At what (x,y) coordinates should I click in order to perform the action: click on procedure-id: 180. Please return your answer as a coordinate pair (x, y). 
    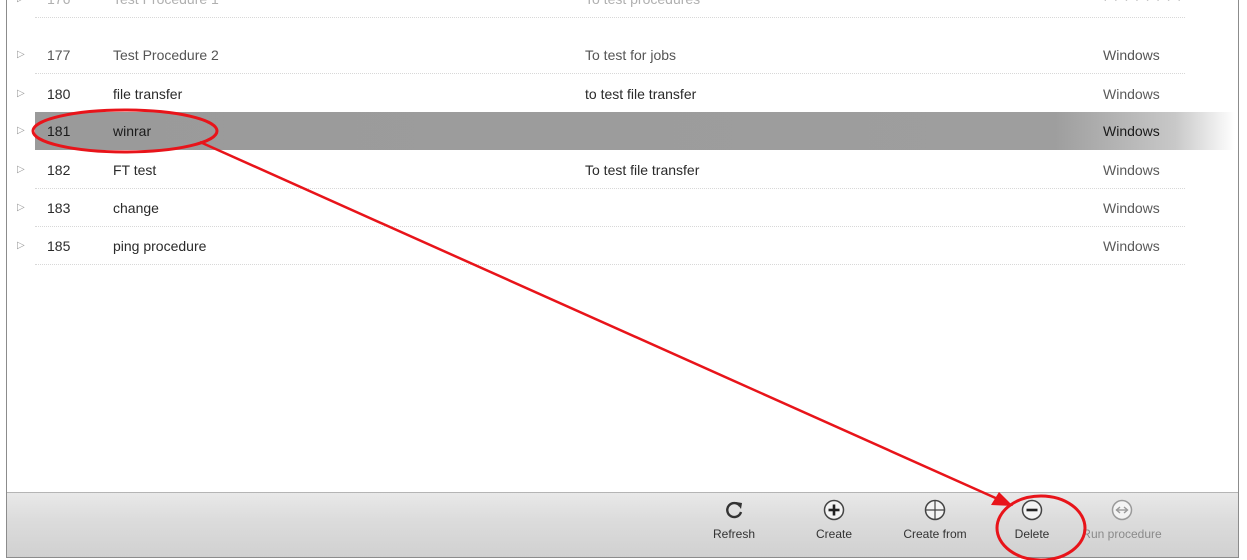
    Looking at the image, I should click on (59, 94).